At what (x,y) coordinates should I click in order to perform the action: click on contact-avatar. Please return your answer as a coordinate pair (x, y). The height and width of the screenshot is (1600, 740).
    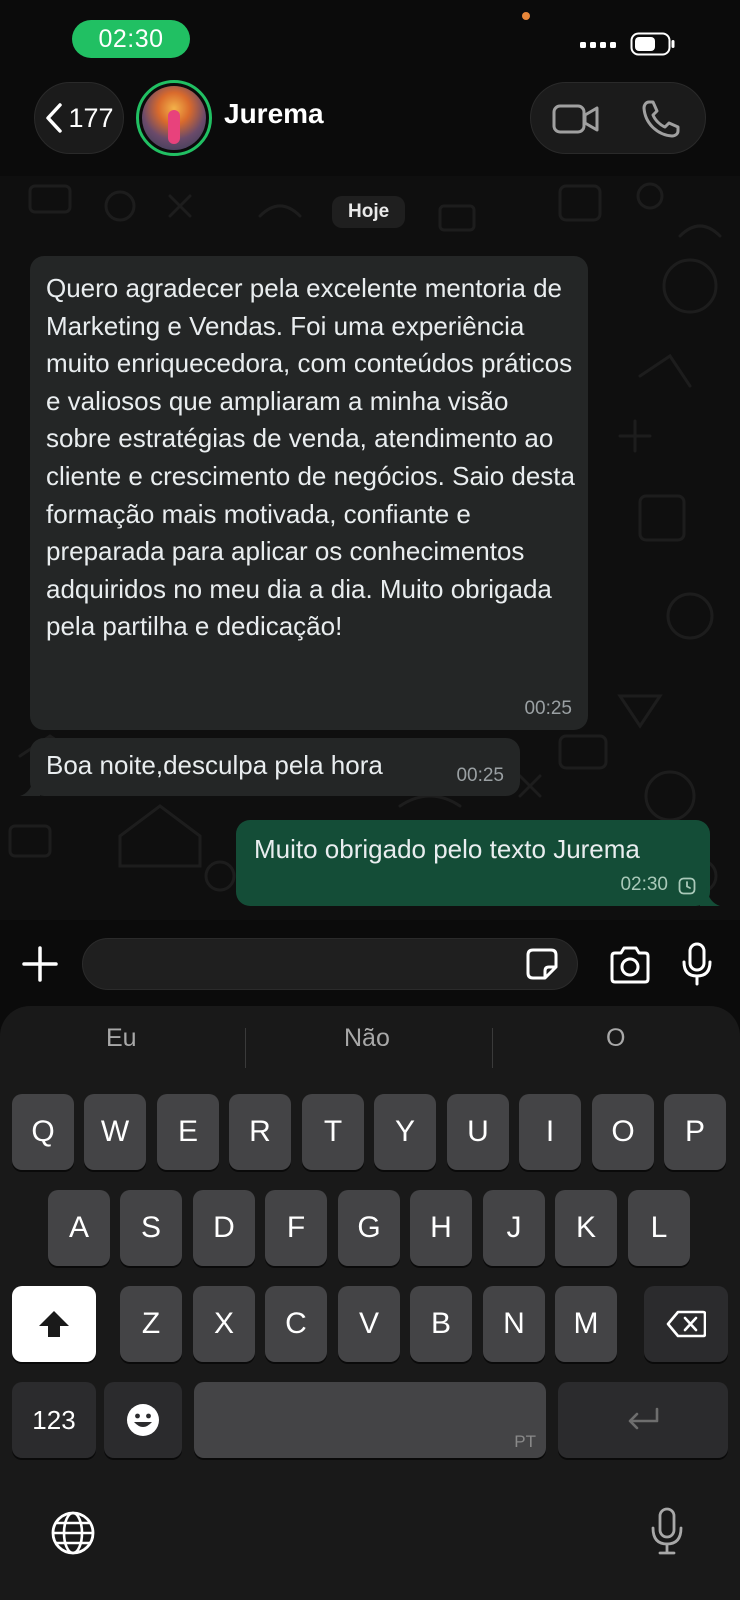
    Looking at the image, I should click on (174, 118).